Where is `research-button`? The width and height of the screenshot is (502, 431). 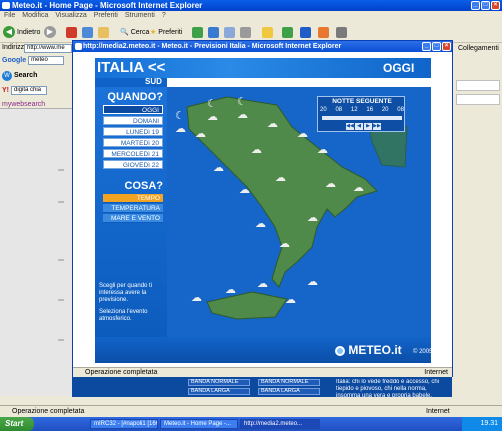 research-button is located at coordinates (323, 32).